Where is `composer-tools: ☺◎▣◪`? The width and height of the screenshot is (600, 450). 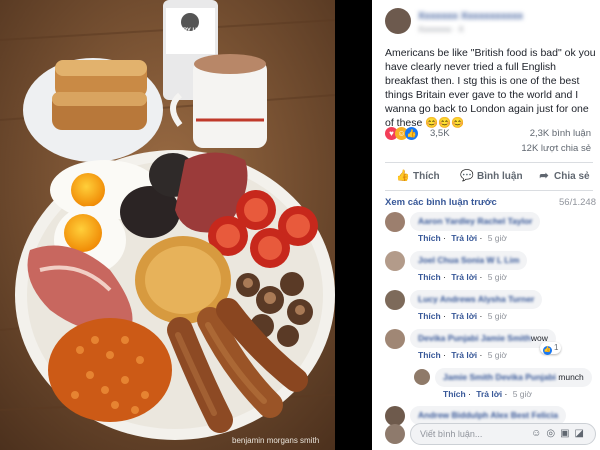
composer-tools: ☺◎▣◪ is located at coordinates (560, 433).